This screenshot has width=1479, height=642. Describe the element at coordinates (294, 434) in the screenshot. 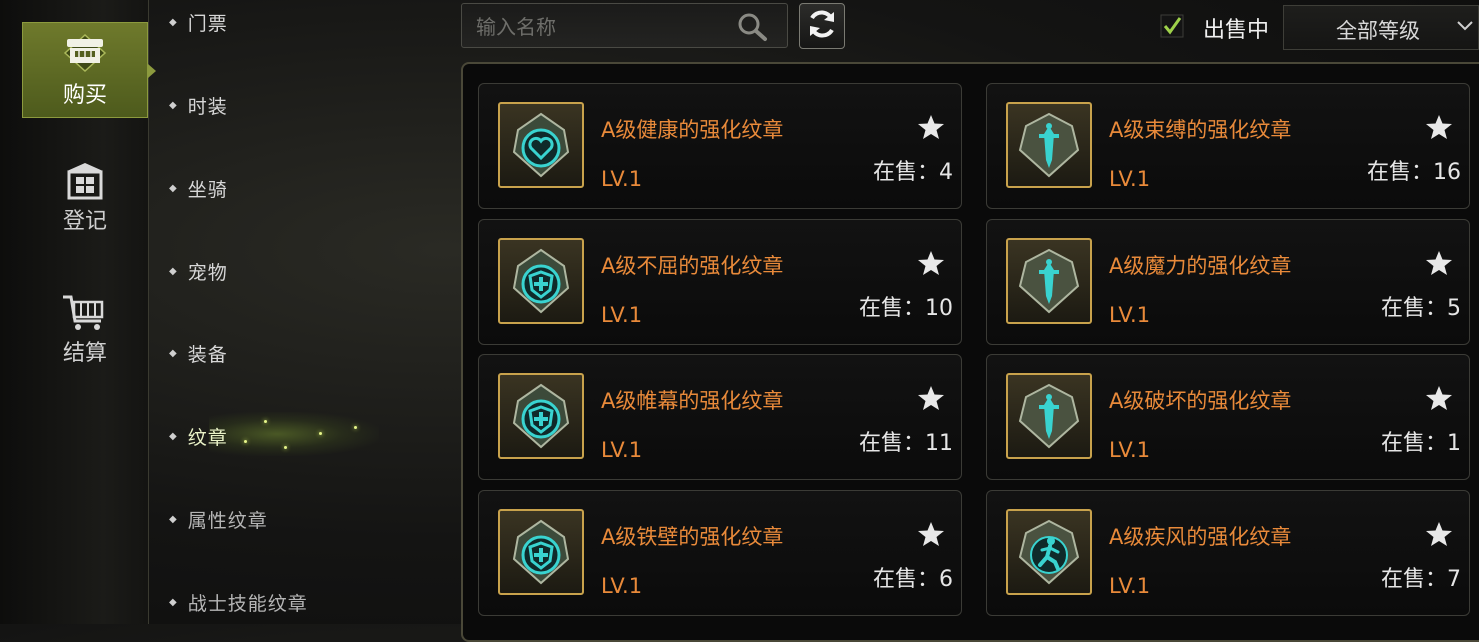

I see `selection-glow` at that location.